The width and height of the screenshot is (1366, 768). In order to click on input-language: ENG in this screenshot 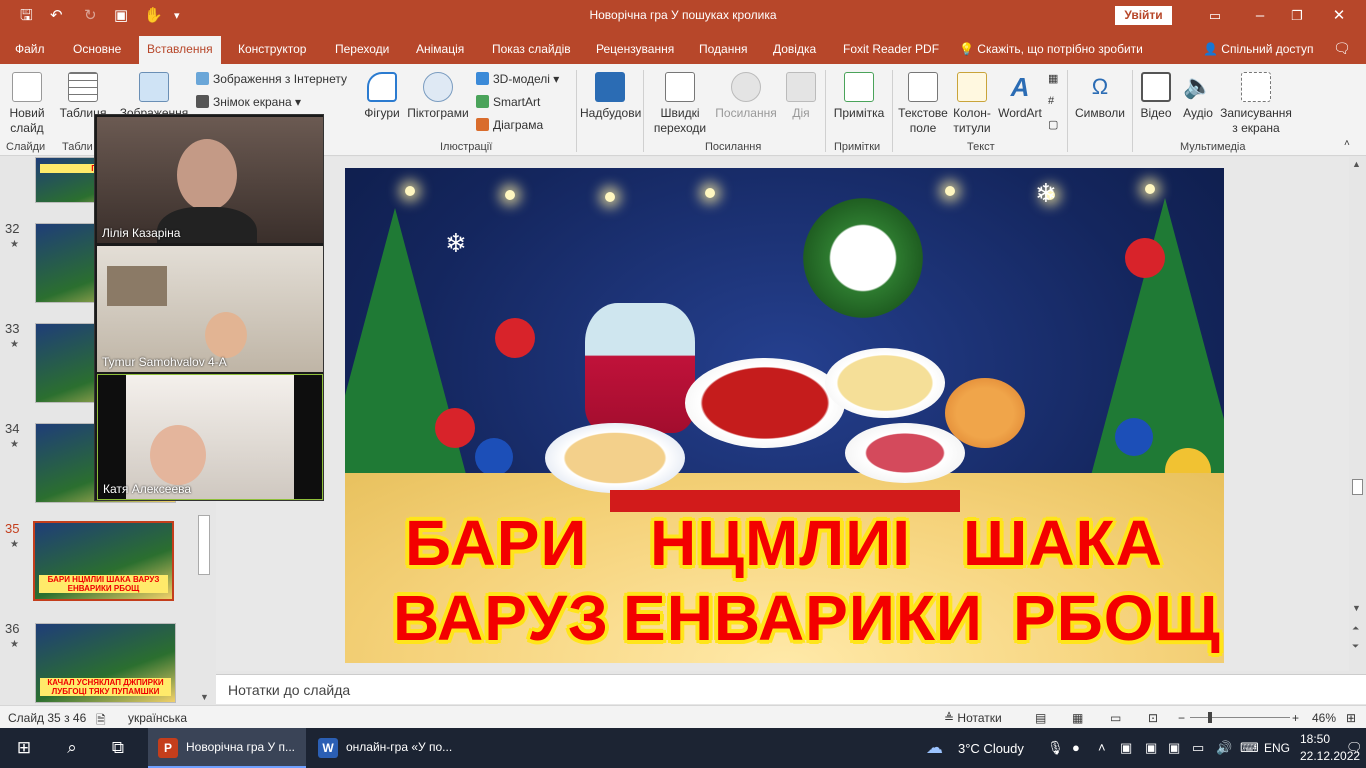, I will do `click(1277, 748)`.